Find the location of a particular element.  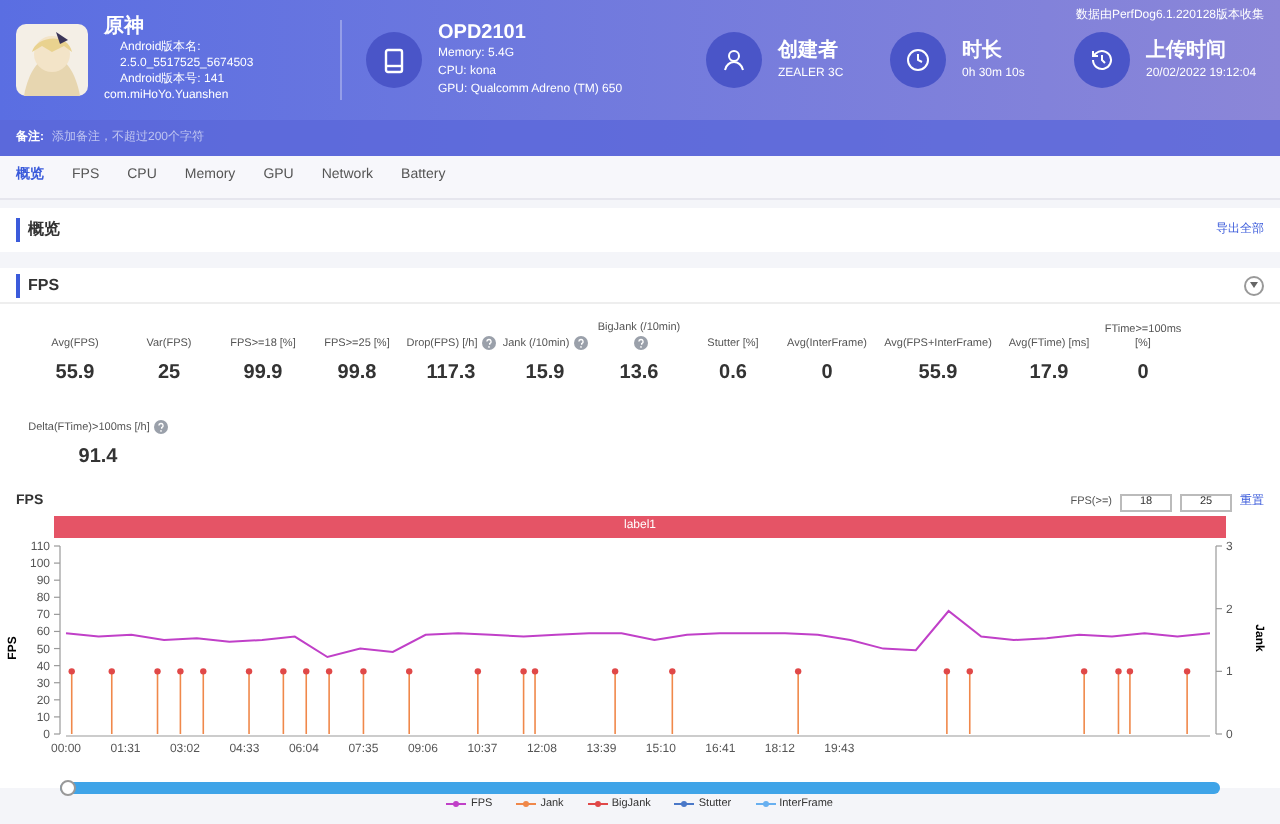

stat-value: 99.8 is located at coordinates (357, 374).